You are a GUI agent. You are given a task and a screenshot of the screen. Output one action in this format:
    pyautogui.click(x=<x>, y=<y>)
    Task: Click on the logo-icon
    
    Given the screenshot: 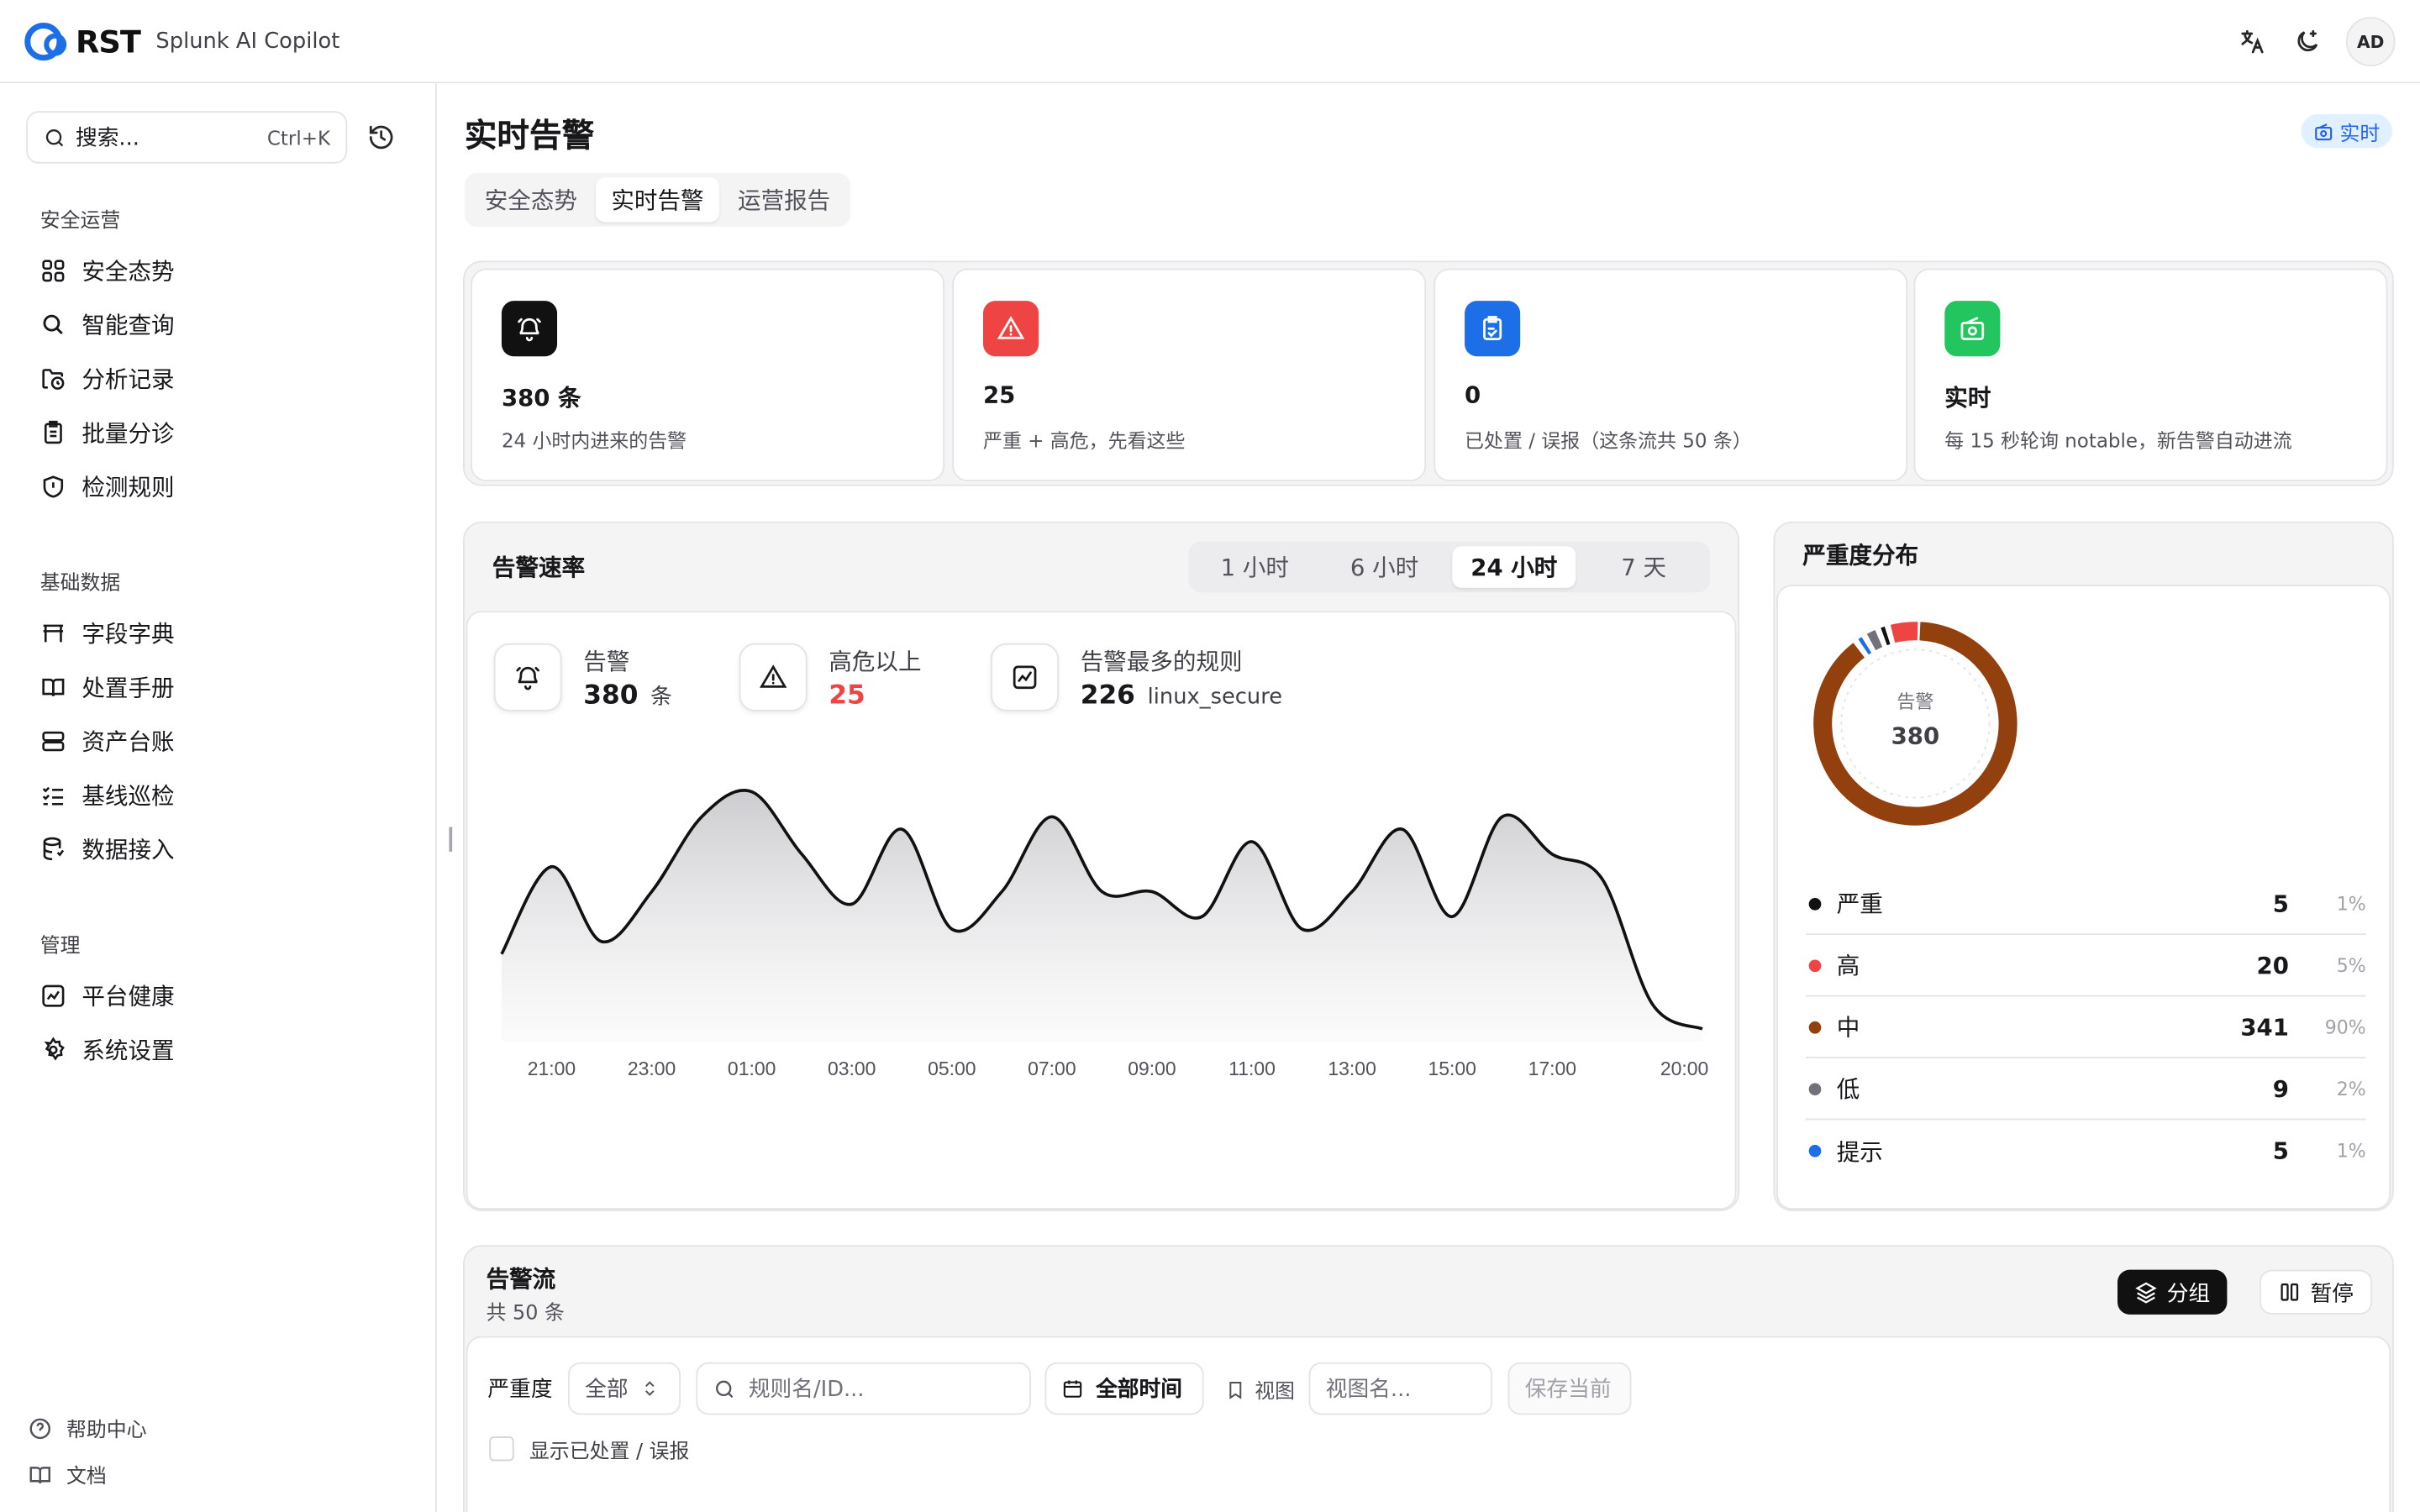 What is the action you would take?
    pyautogui.click(x=45, y=42)
    